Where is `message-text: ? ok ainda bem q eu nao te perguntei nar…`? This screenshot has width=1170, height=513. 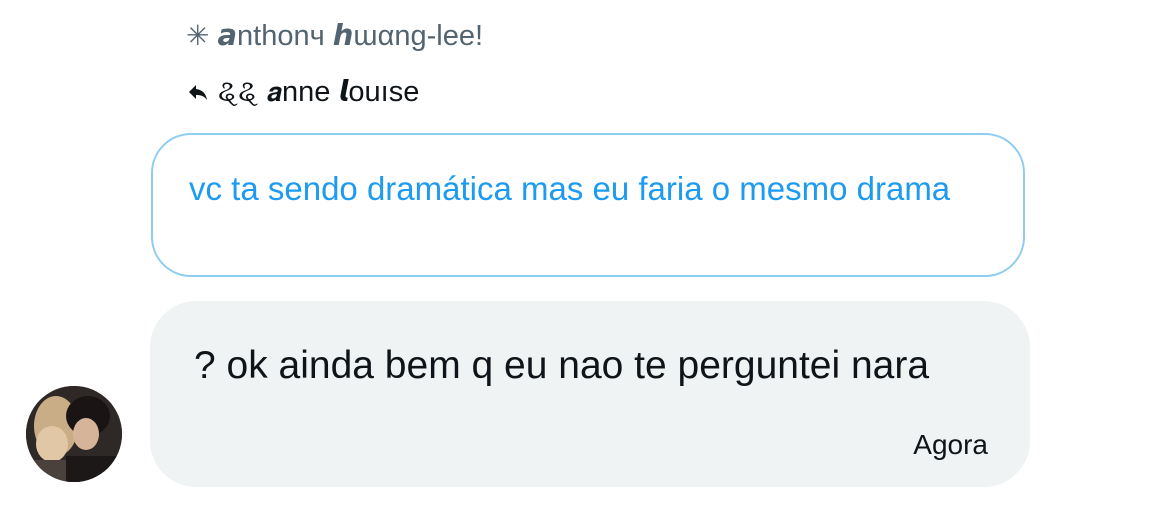
message-text: ? ok ainda bem q eu nao te perguntei nar… is located at coordinates (562, 365).